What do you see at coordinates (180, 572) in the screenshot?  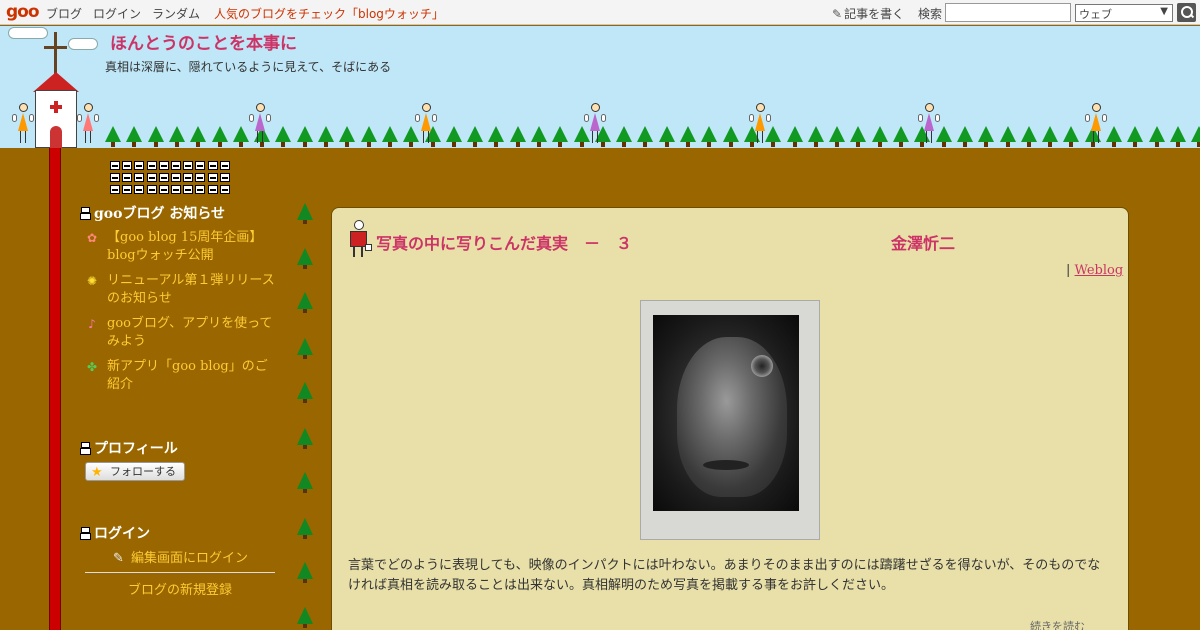 I see `divider` at bounding box center [180, 572].